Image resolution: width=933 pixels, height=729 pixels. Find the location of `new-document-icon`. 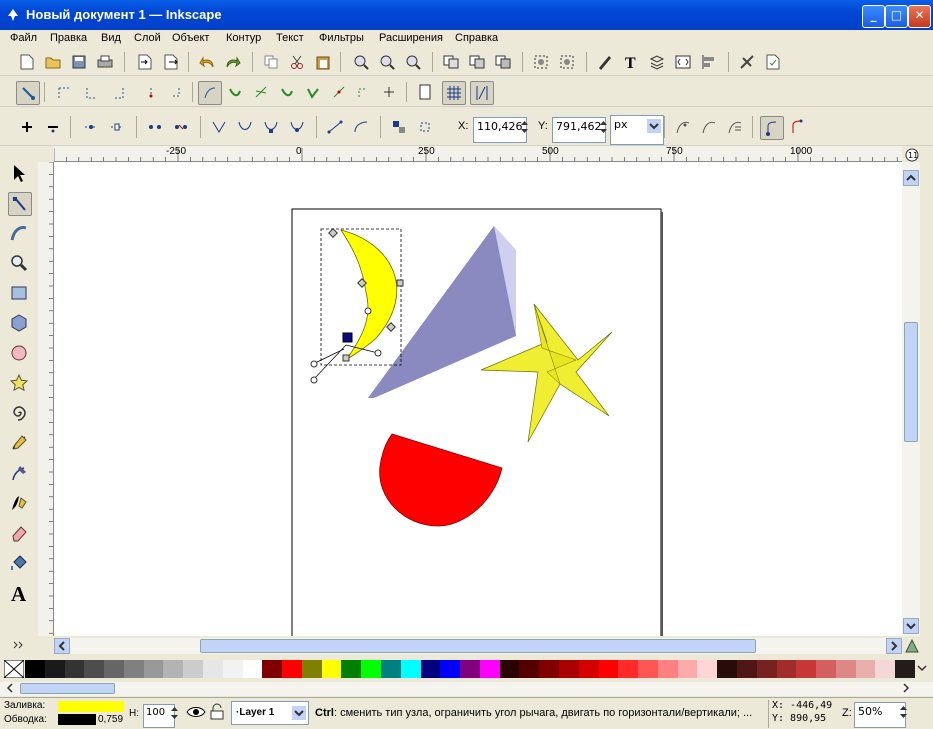

new-document-icon is located at coordinates (27, 62).